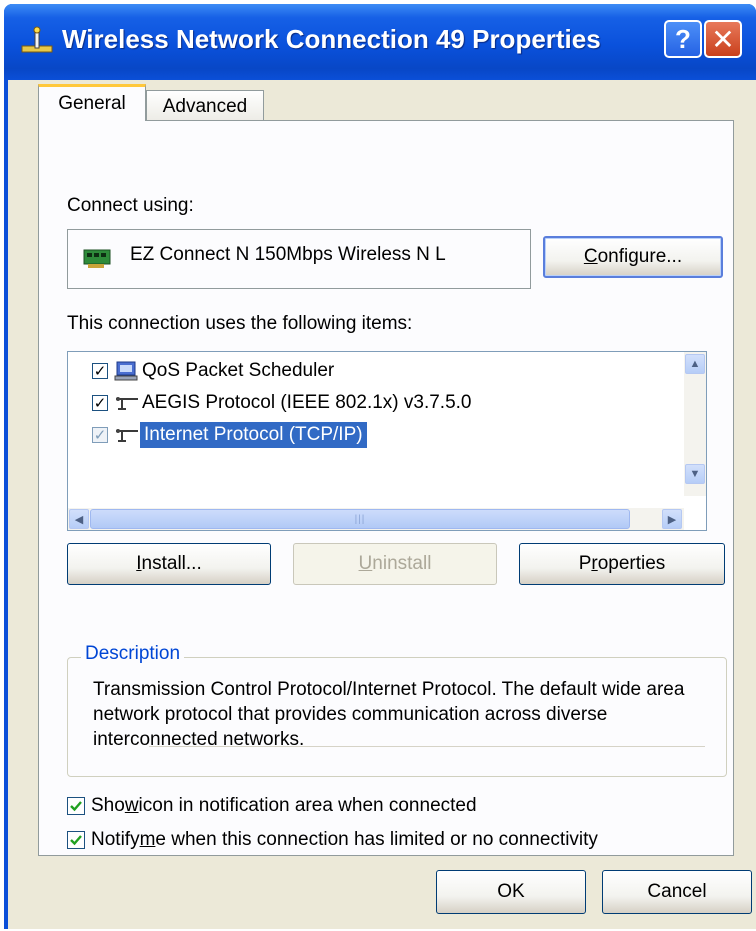 This screenshot has height=931, width=756. Describe the element at coordinates (130, 205) in the screenshot. I see `connect-using-label: Connect using:` at that location.